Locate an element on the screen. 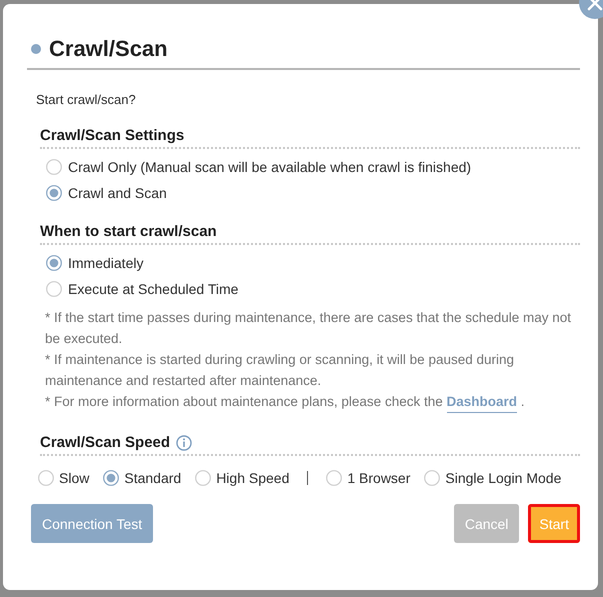 The image size is (603, 597). note-text: * For more information about maintenance plans, please check the Dashboard . is located at coordinates (310, 401).